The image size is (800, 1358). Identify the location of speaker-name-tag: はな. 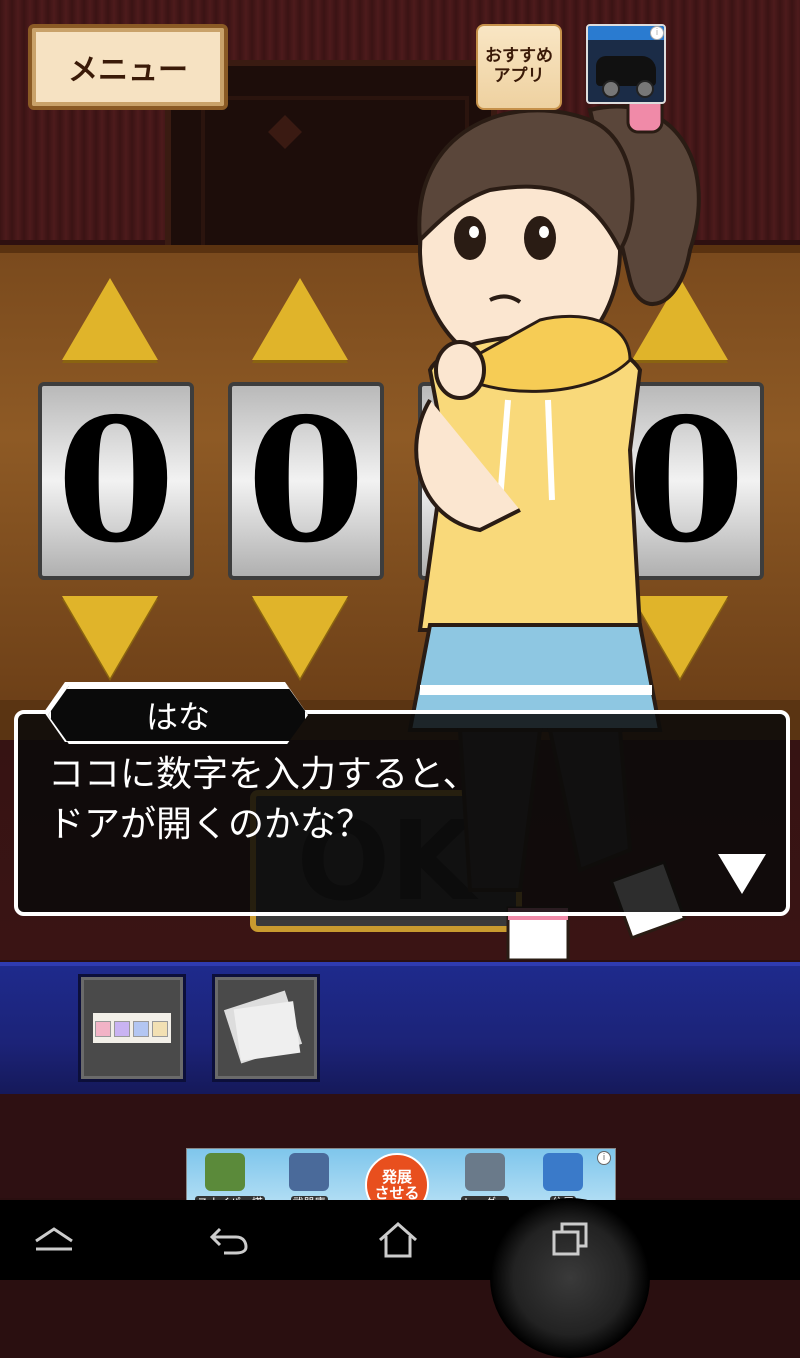
(178, 715).